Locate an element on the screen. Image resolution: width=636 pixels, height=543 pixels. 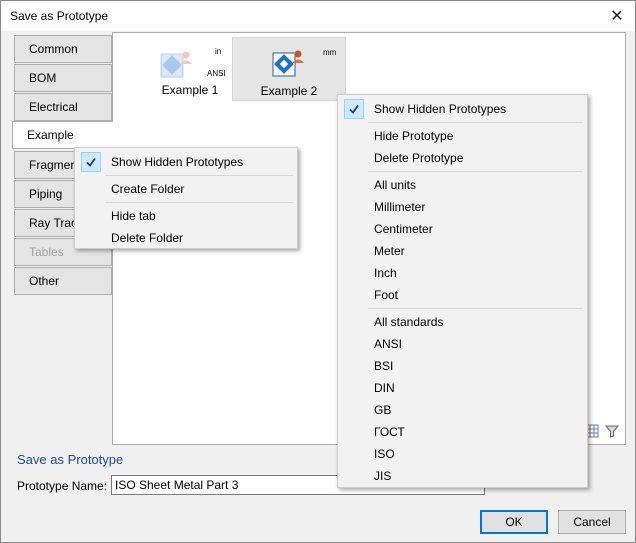
title-bar: Save as Prototype ✕ is located at coordinates (318, 16).